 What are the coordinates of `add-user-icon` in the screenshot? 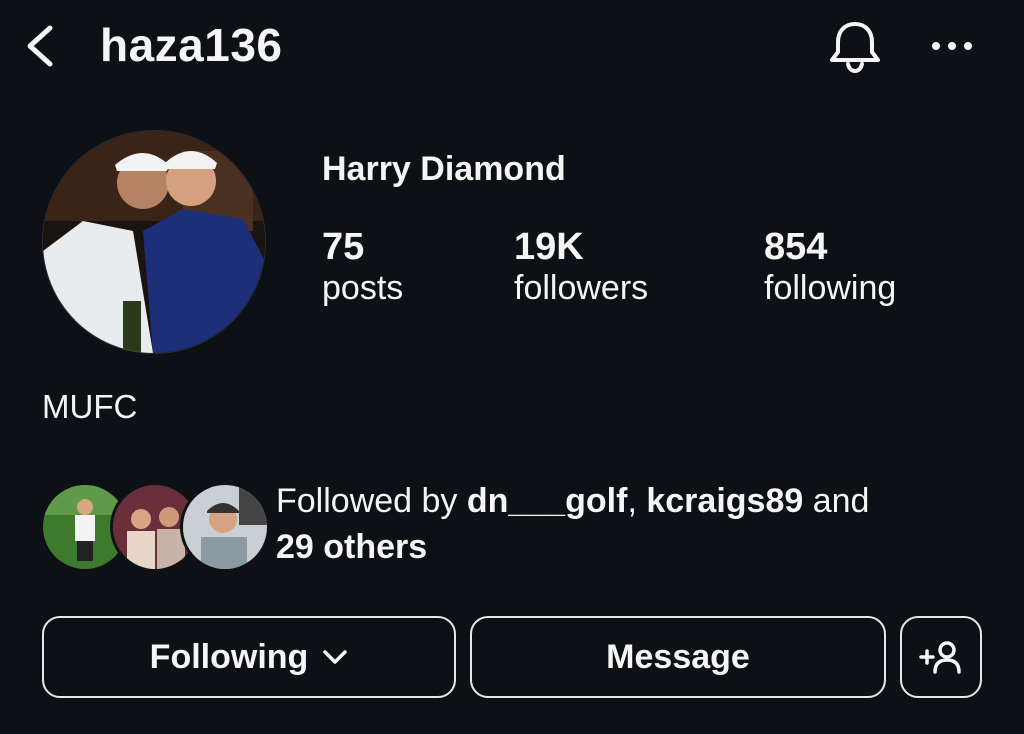 It's located at (940, 657).